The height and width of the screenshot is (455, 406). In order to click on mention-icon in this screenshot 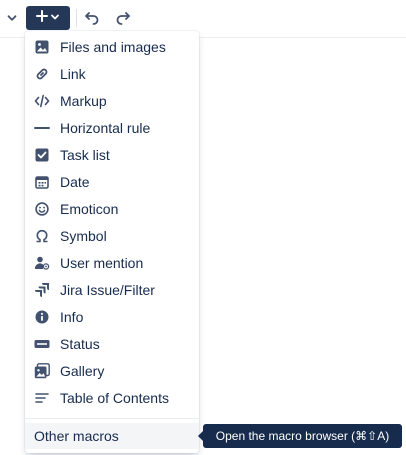, I will do `click(42, 263)`.